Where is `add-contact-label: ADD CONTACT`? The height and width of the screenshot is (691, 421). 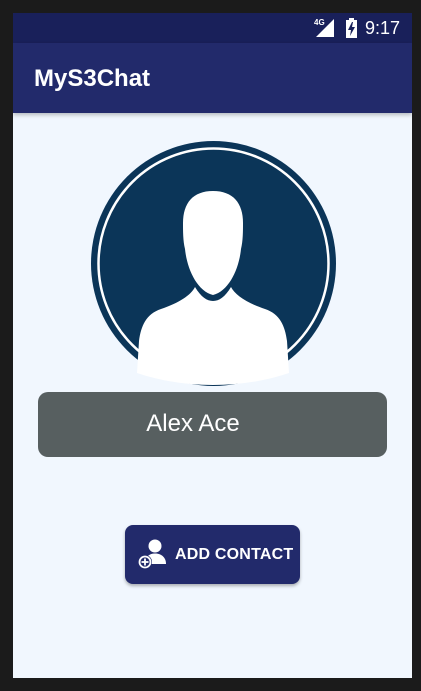
add-contact-label: ADD CONTACT is located at coordinates (234, 554).